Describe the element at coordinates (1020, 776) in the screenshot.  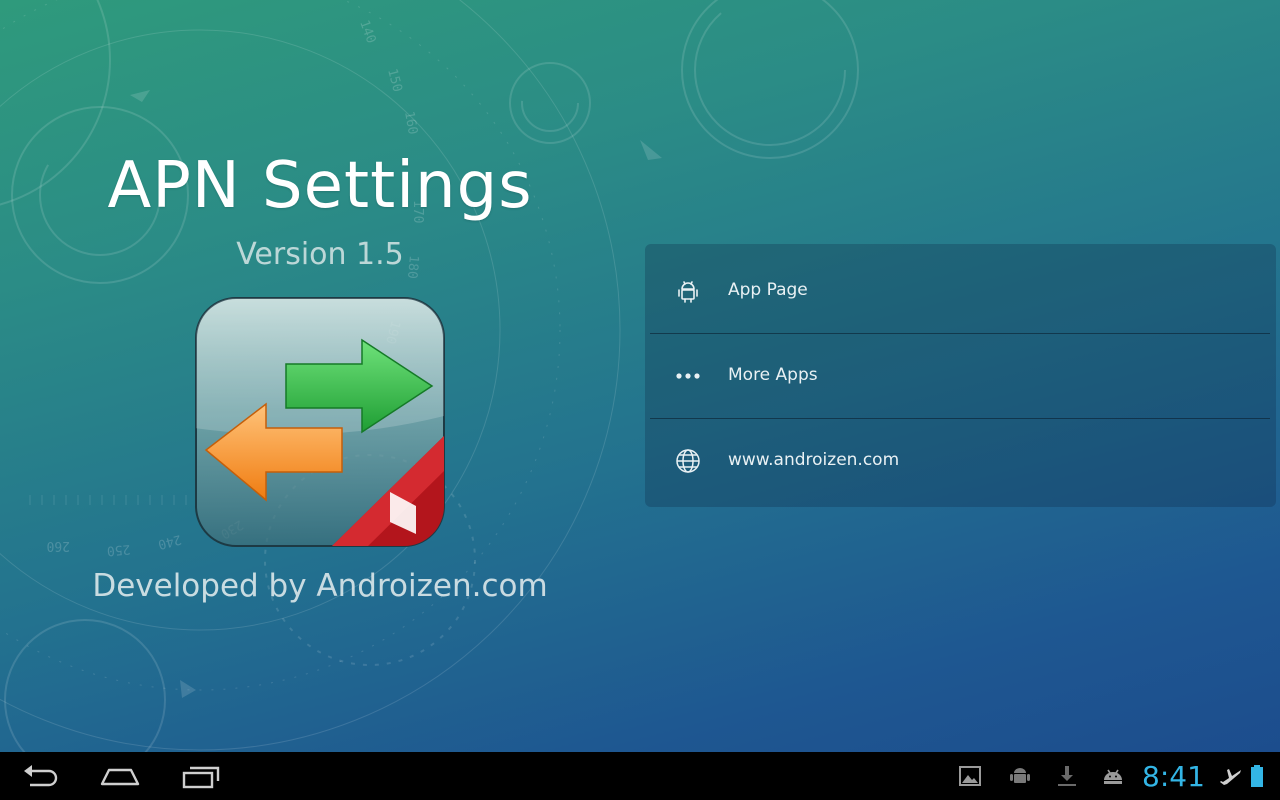
I see `debug-icon` at that location.